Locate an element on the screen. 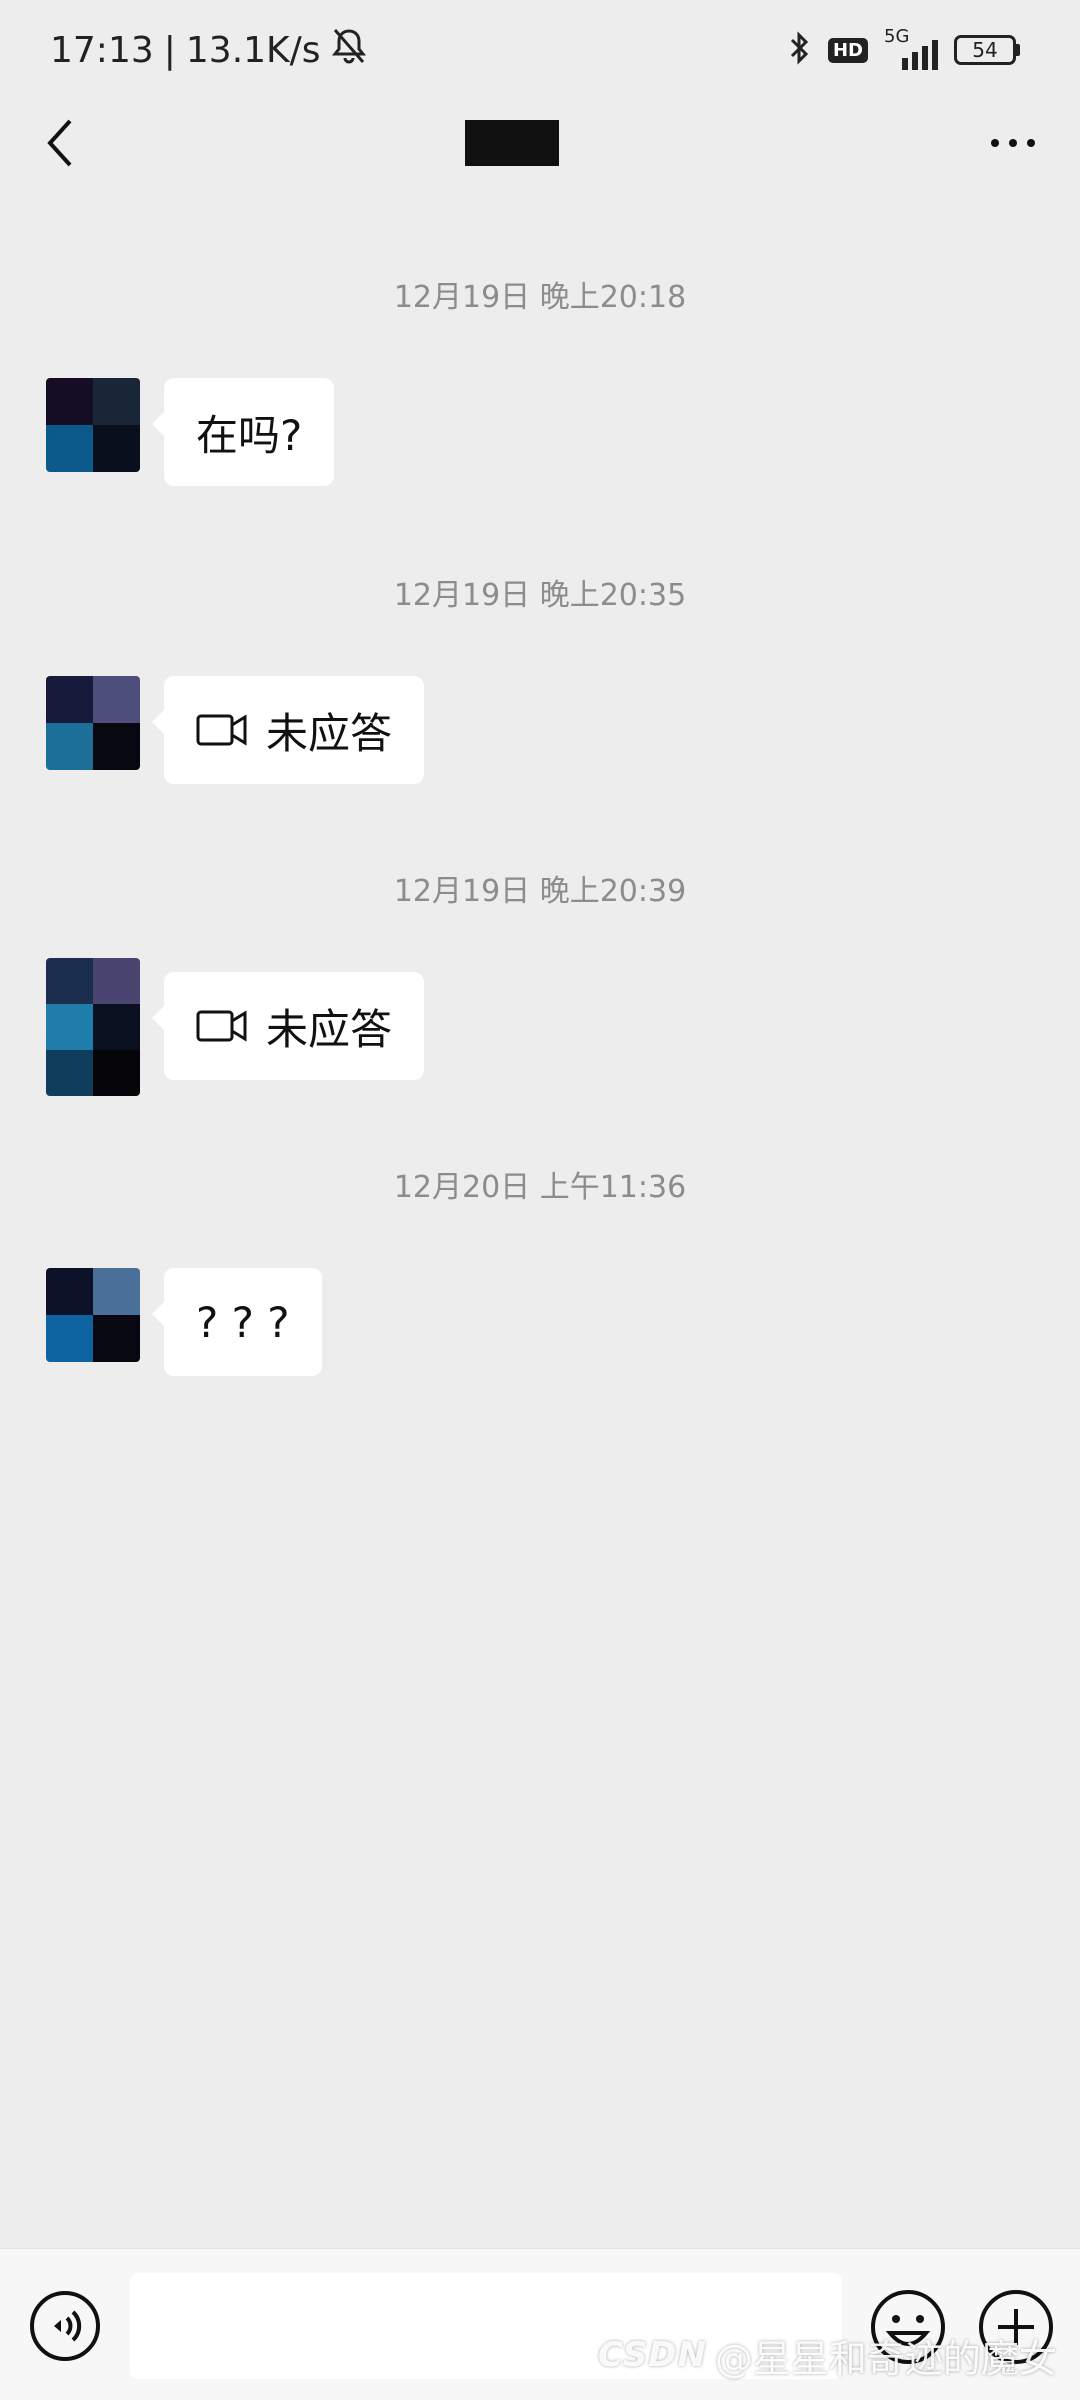  chevron-left-icon is located at coordinates (59, 143).